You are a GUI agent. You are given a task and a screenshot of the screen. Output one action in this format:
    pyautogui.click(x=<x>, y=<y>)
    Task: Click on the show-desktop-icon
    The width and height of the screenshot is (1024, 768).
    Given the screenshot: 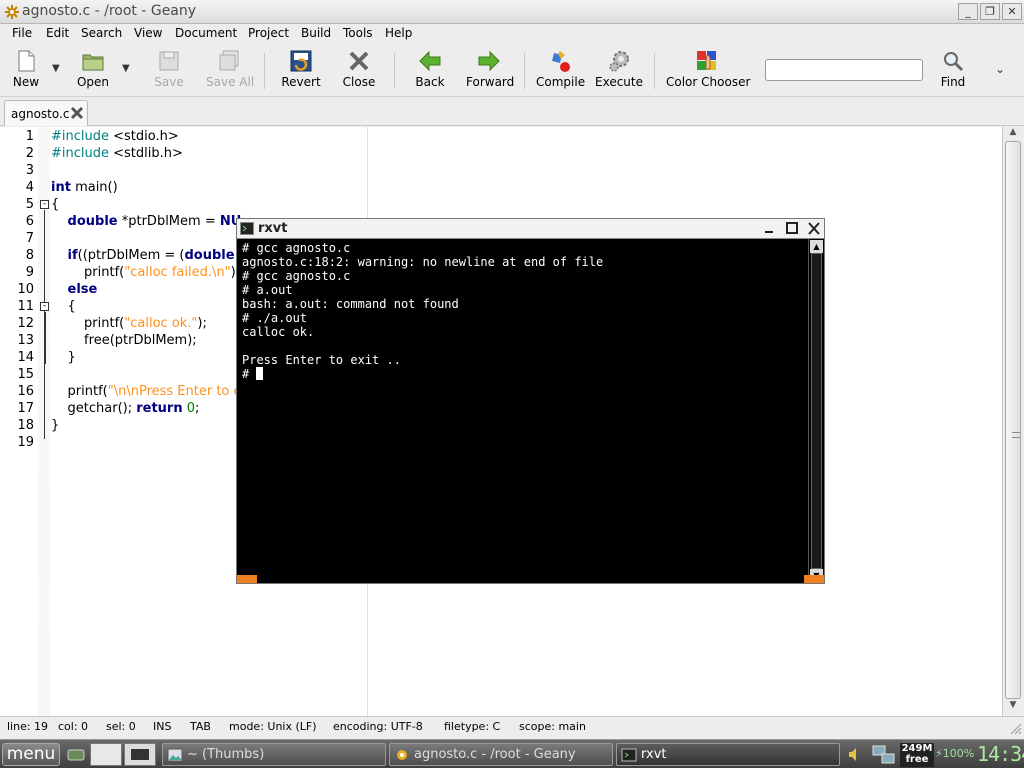 What is the action you would take?
    pyautogui.click(x=76, y=754)
    